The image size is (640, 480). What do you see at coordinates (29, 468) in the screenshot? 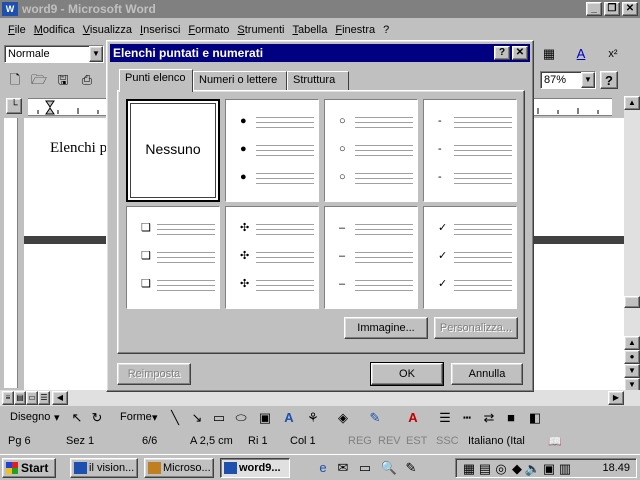
I see `start-button: Start` at bounding box center [29, 468].